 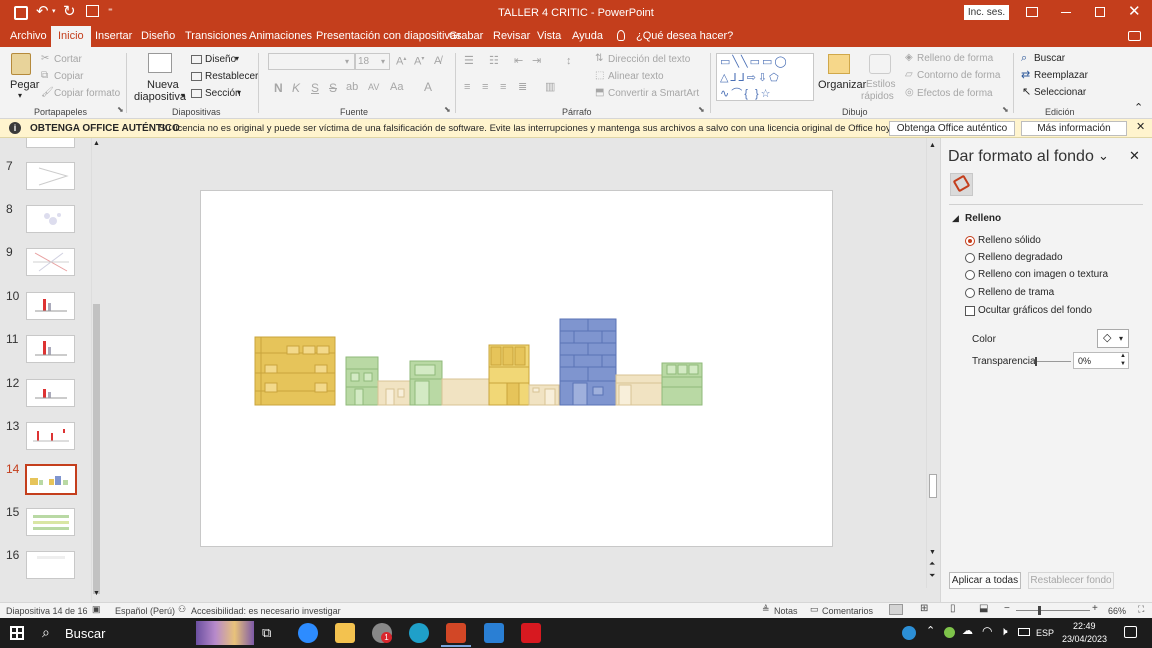 What do you see at coordinates (933, 486) in the screenshot?
I see `scroll-thumb` at bounding box center [933, 486].